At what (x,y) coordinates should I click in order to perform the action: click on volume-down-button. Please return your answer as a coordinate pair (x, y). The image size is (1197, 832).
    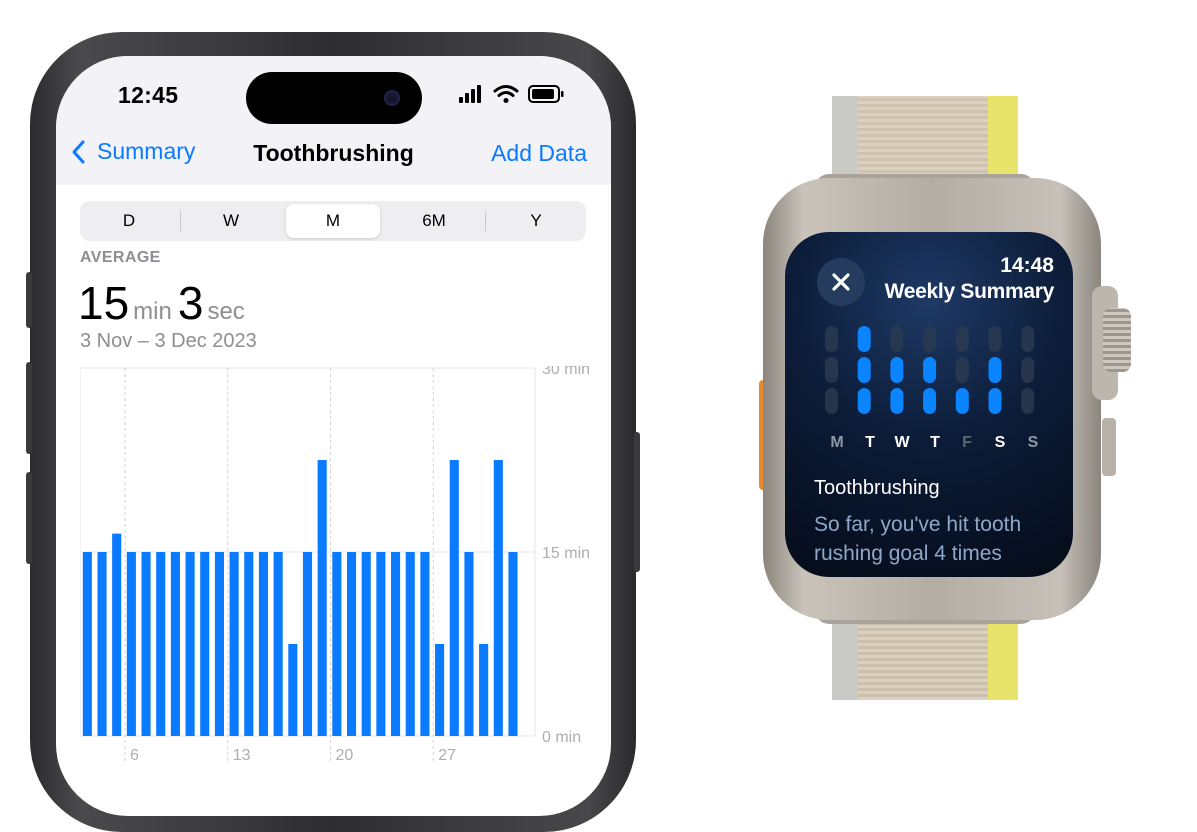
    Looking at the image, I should click on (29, 518).